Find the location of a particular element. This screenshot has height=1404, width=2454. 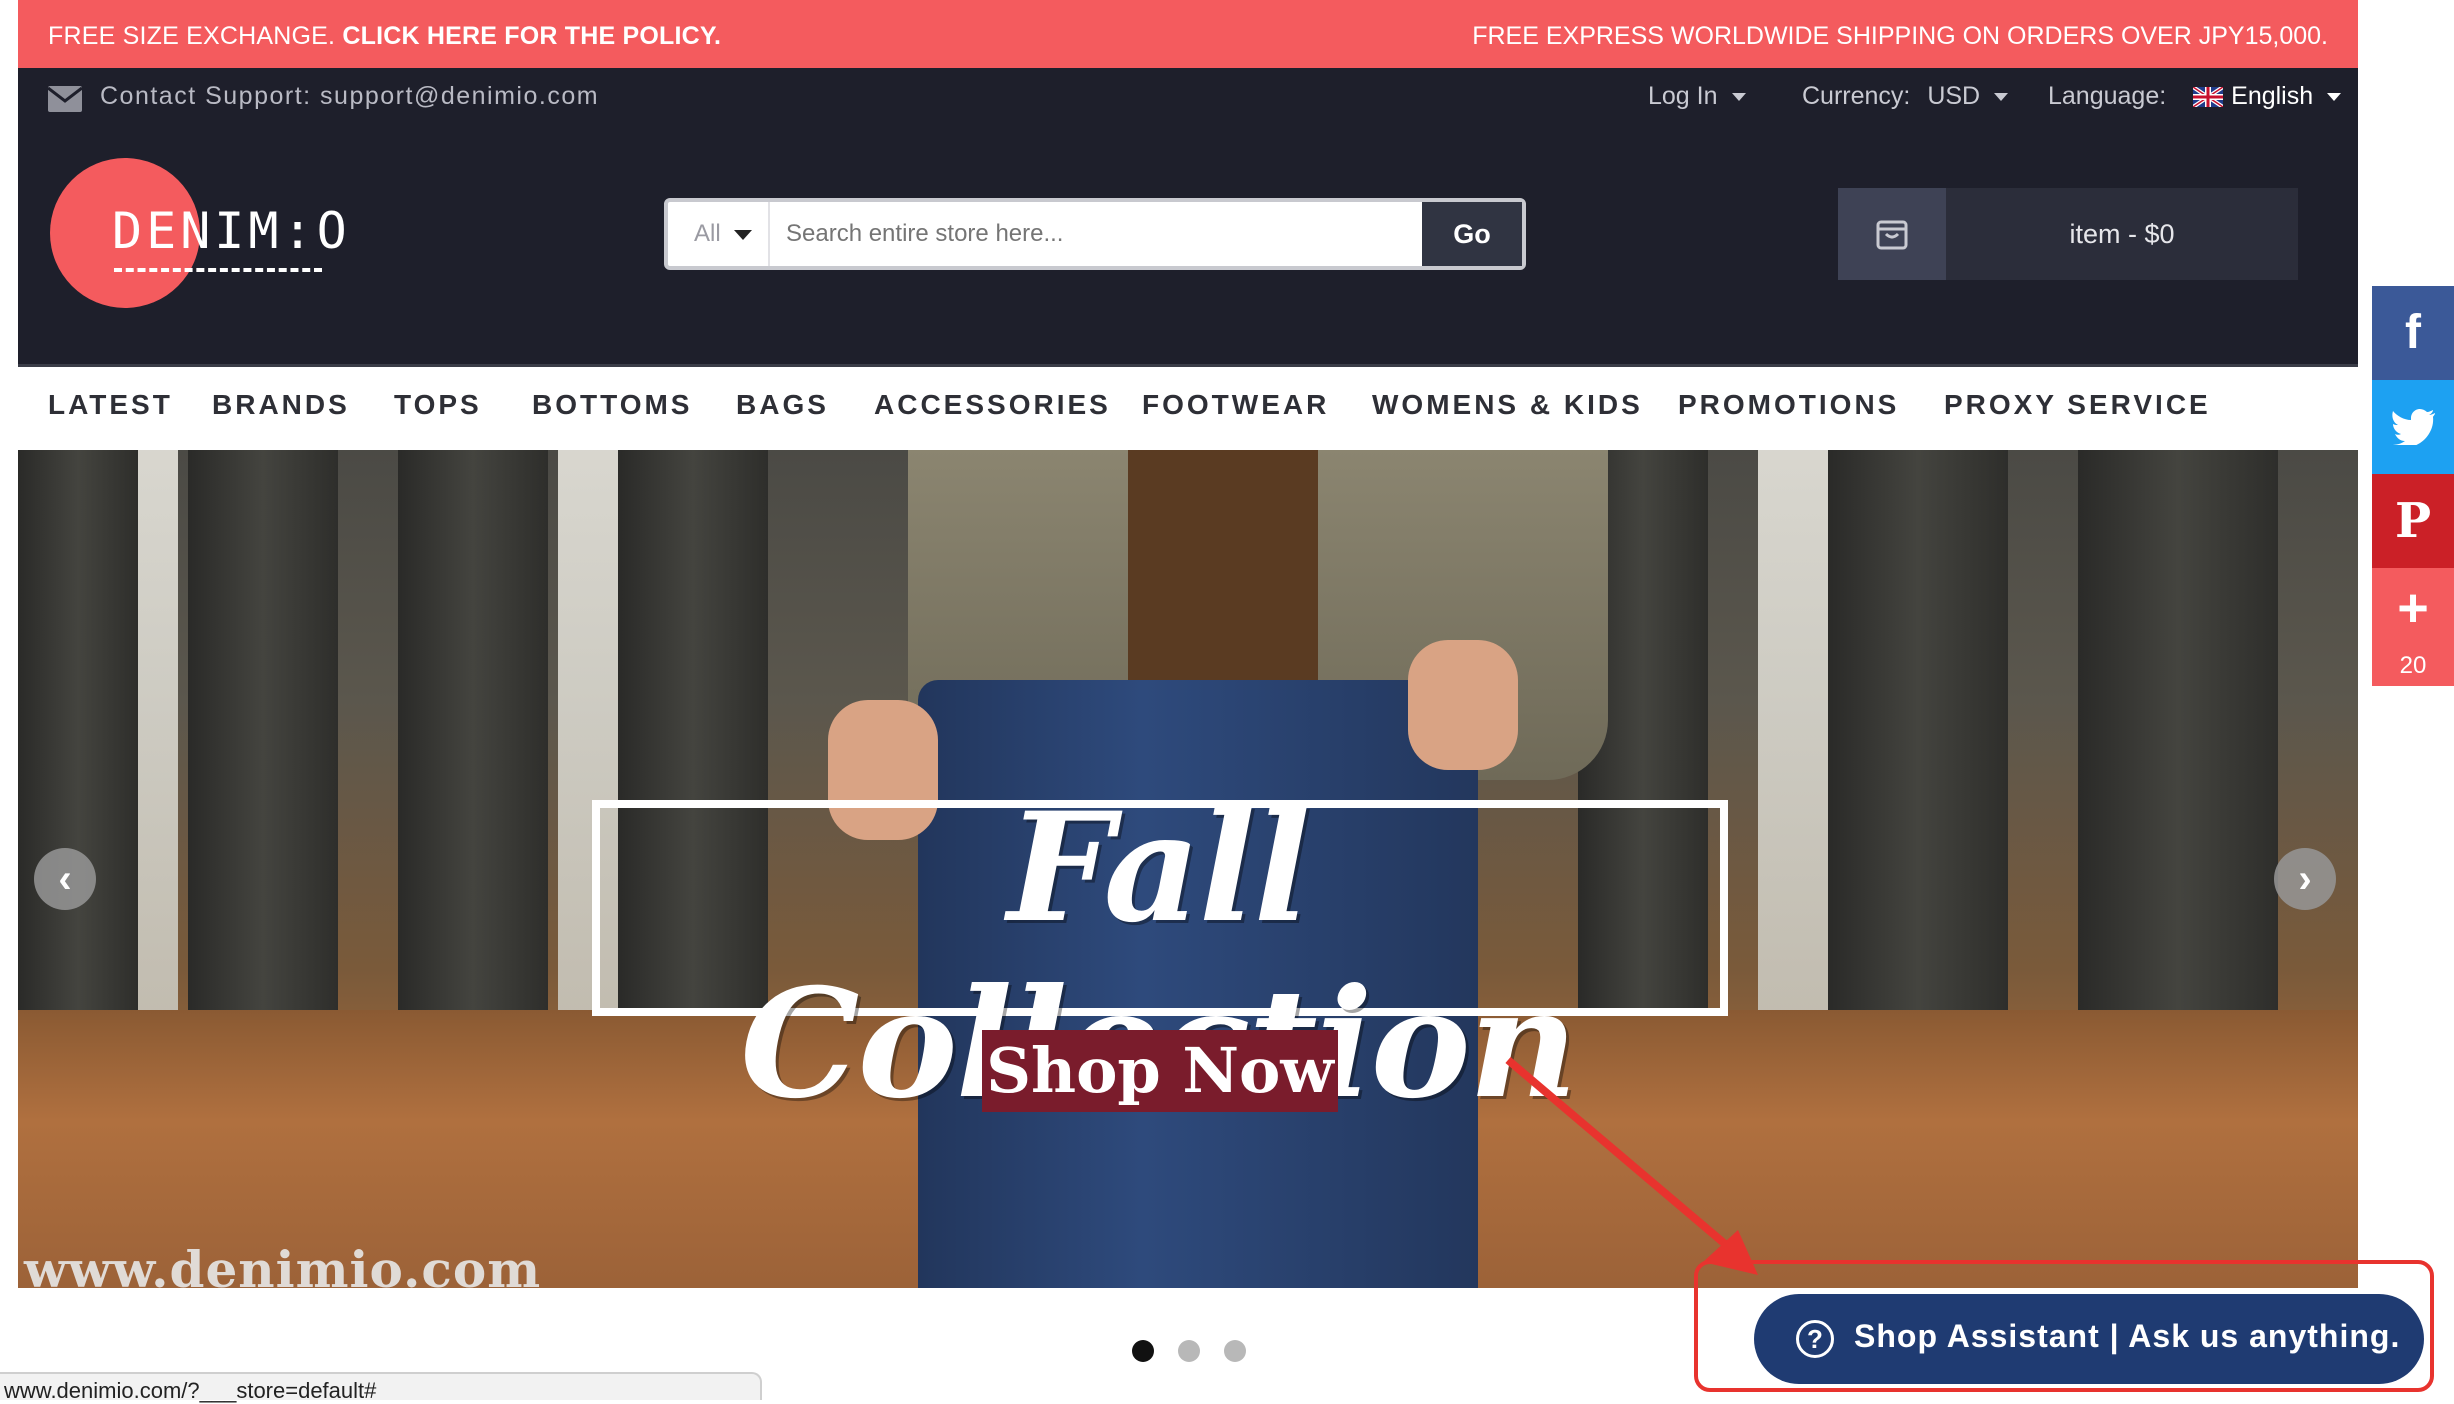

more-share-button: + 20 is located at coordinates (2413, 627).